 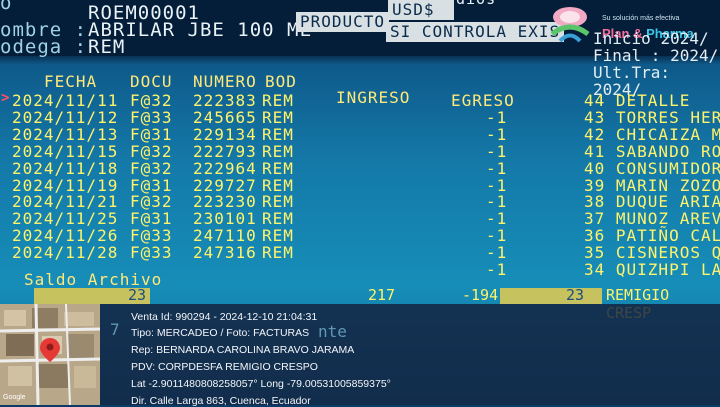 I want to click on saldo-value: 23, so click(x=137, y=295).